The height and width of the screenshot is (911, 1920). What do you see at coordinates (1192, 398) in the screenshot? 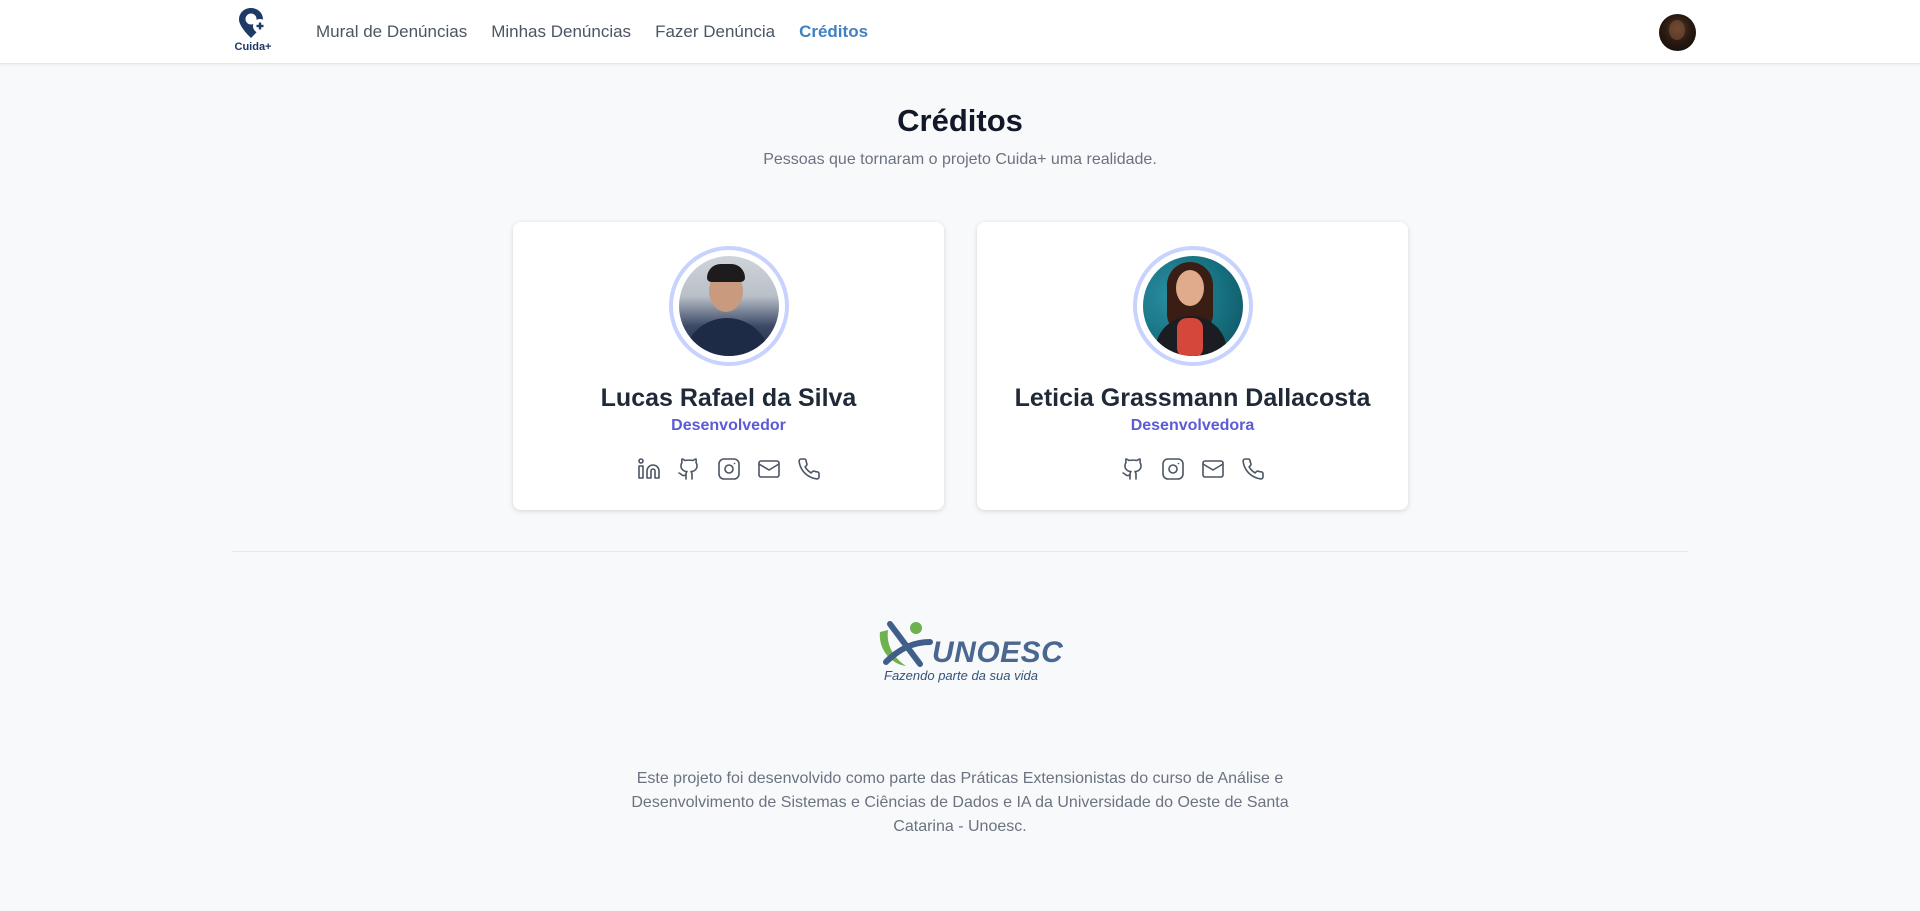
I see `person-name: Leticia Grassmann Dallacosta` at bounding box center [1192, 398].